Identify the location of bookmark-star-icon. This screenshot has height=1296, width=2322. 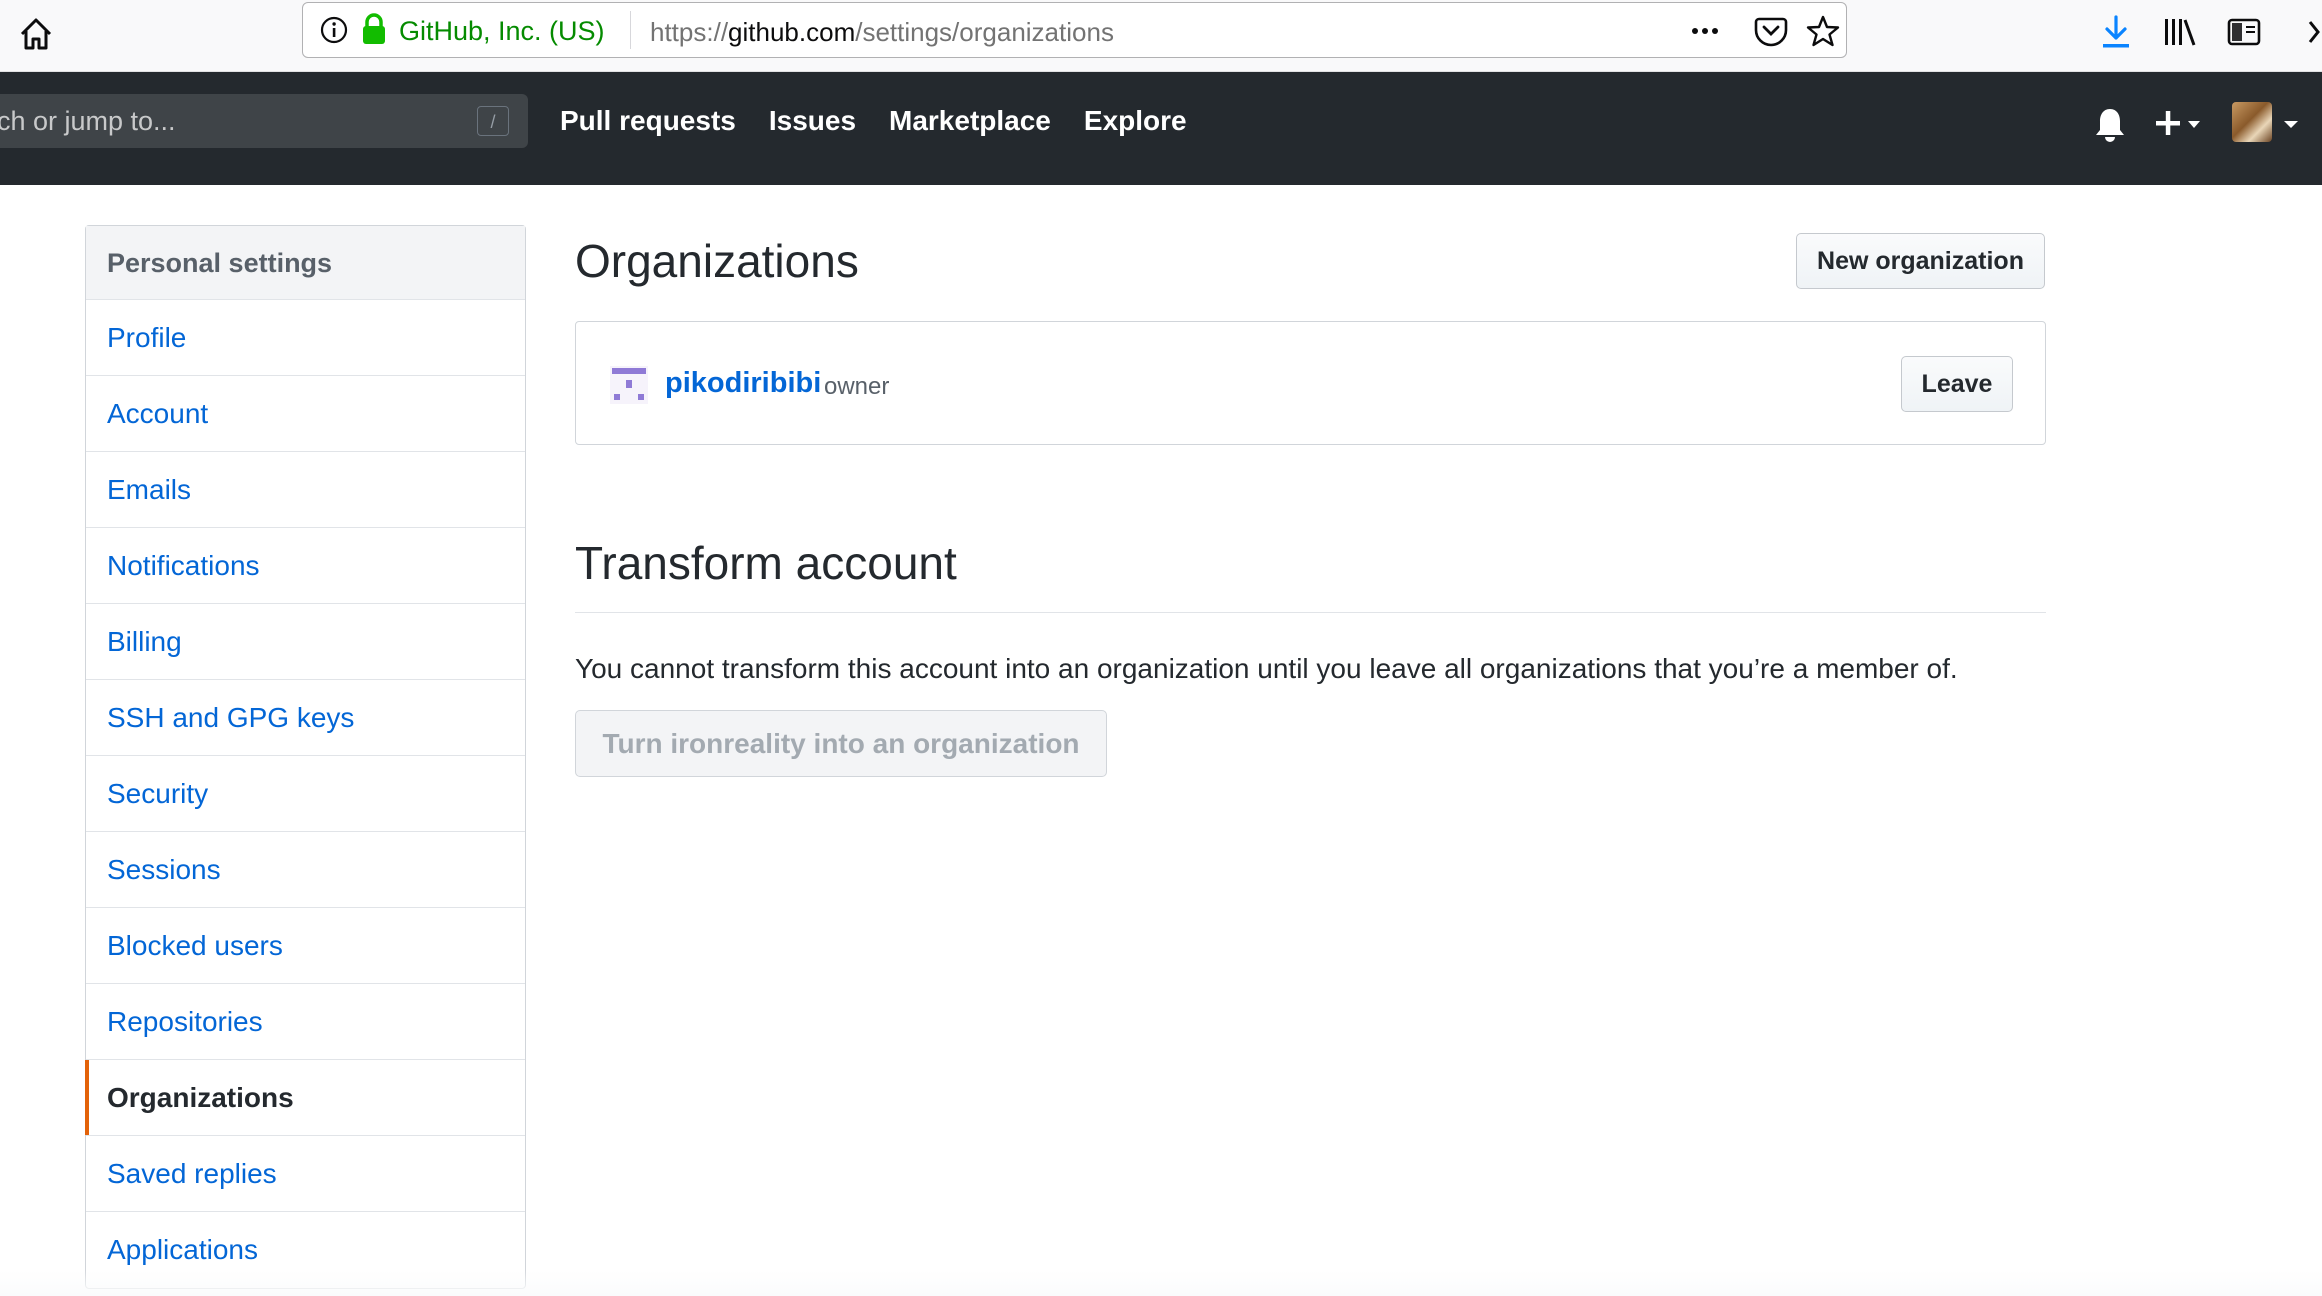
(1823, 31).